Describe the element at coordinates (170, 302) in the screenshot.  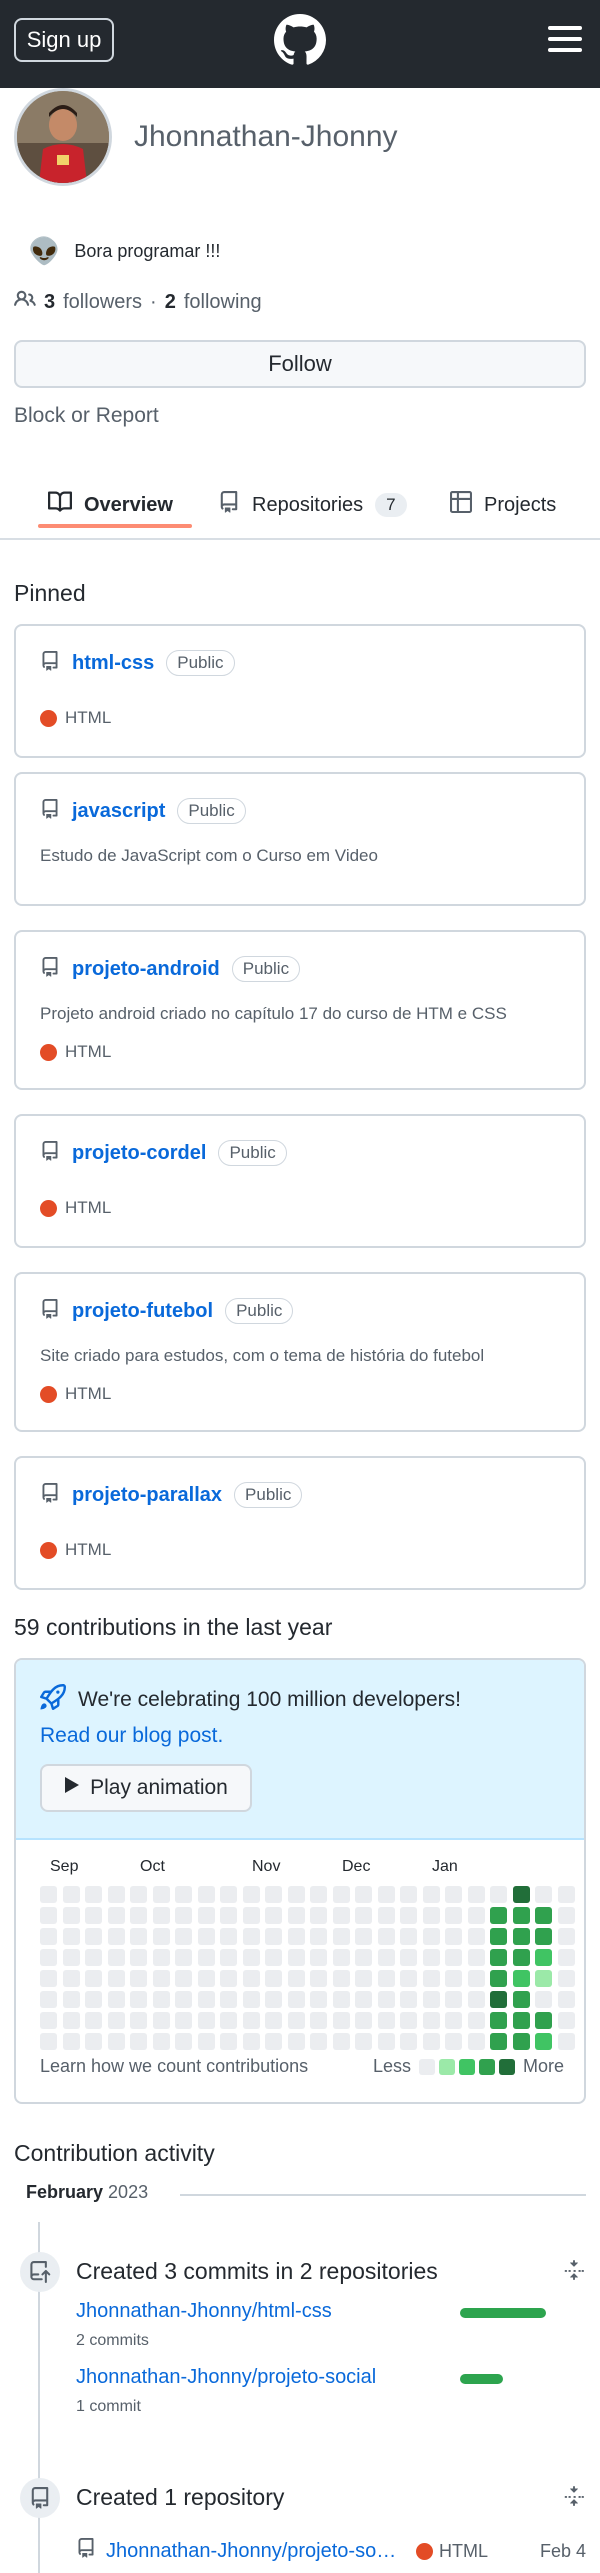
I see `following-count: 2` at that location.